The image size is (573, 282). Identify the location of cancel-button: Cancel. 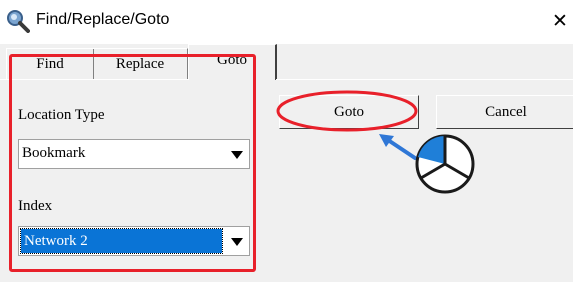
(504, 112).